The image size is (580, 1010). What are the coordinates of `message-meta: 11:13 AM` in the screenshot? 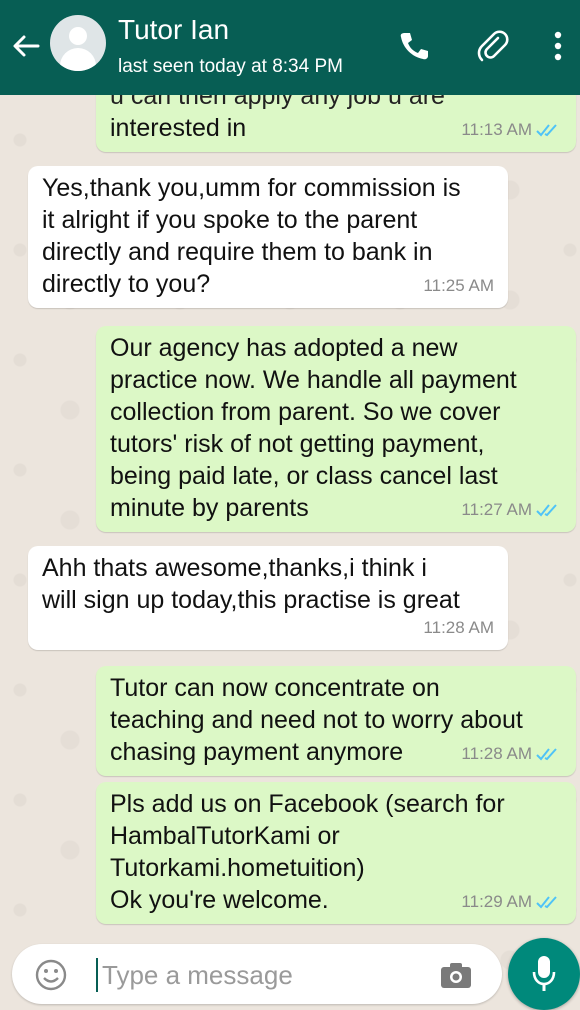 It's located at (511, 130).